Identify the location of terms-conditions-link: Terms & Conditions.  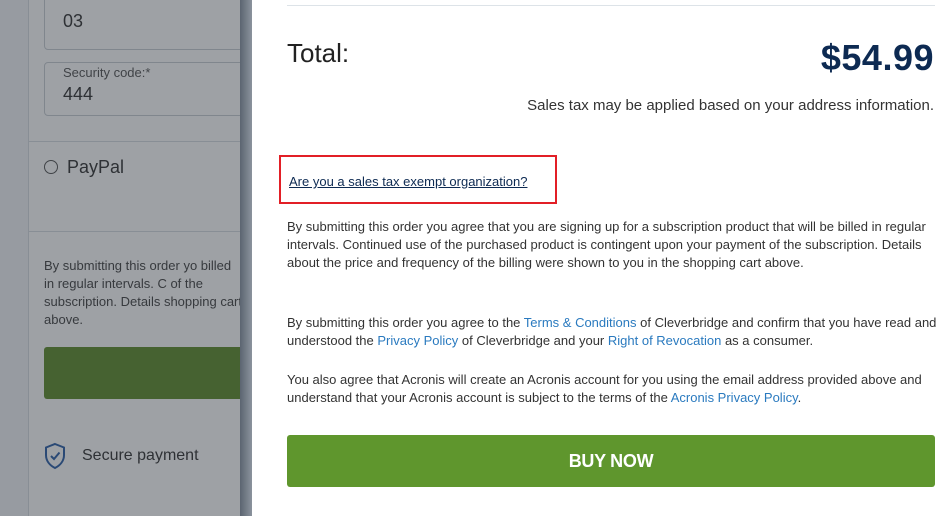
(580, 322).